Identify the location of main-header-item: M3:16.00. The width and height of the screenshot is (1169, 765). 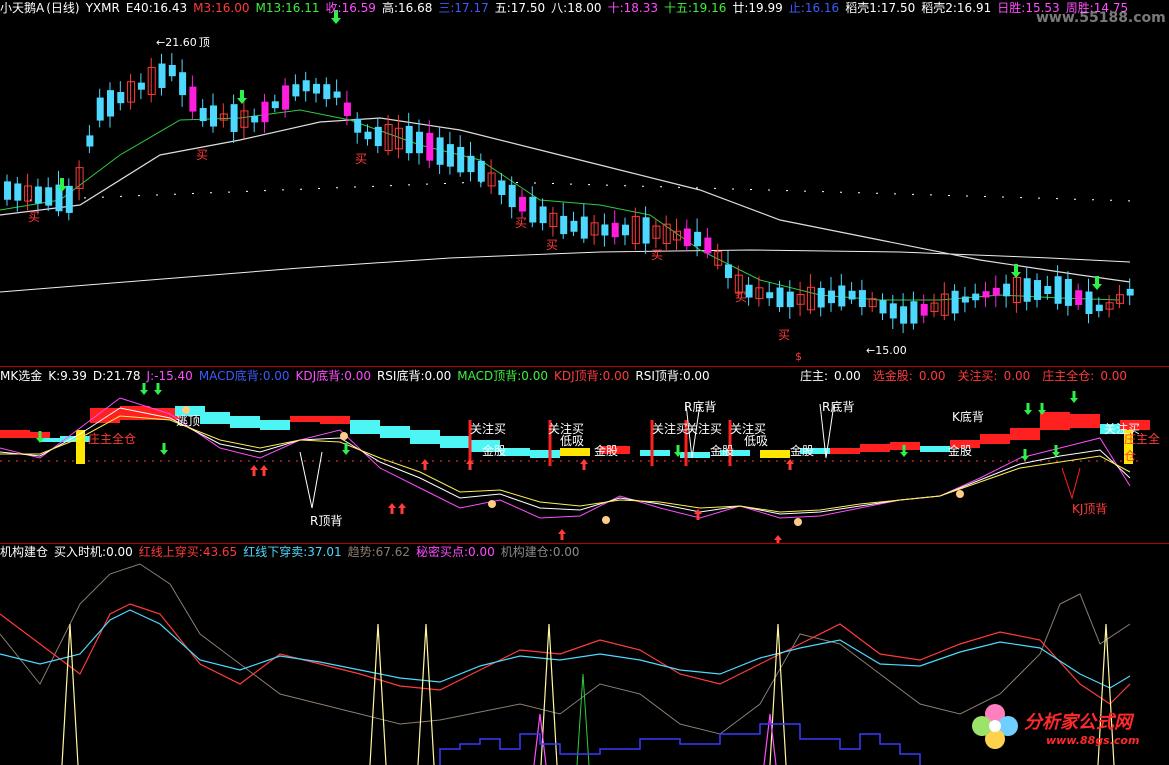
(221, 8).